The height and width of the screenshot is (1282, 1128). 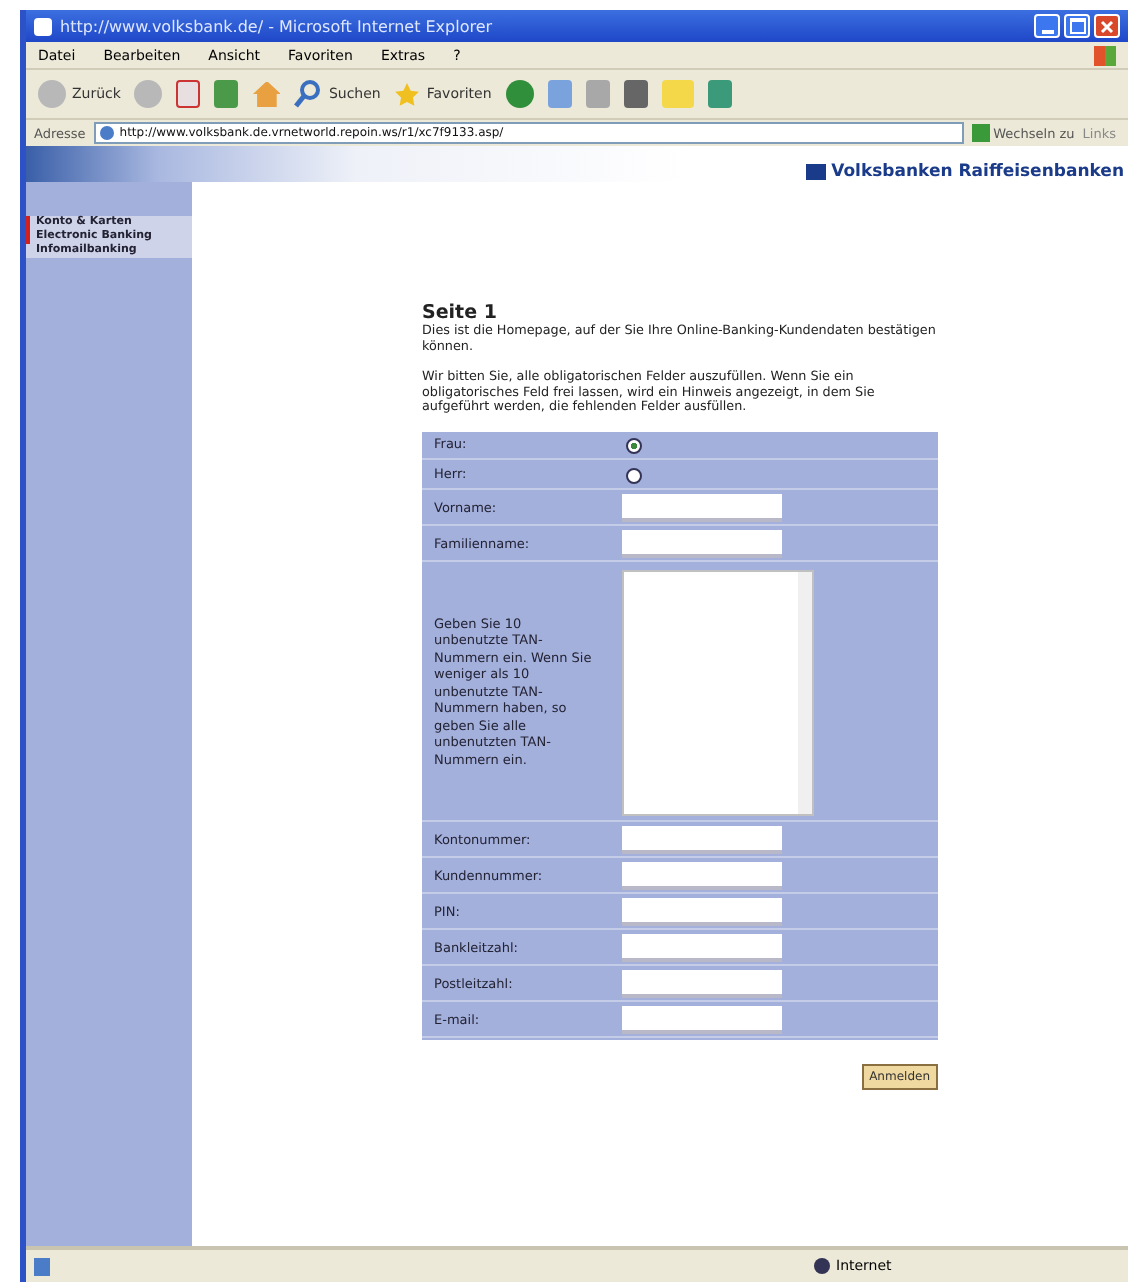 I want to click on maximize-button, so click(x=1077, y=26).